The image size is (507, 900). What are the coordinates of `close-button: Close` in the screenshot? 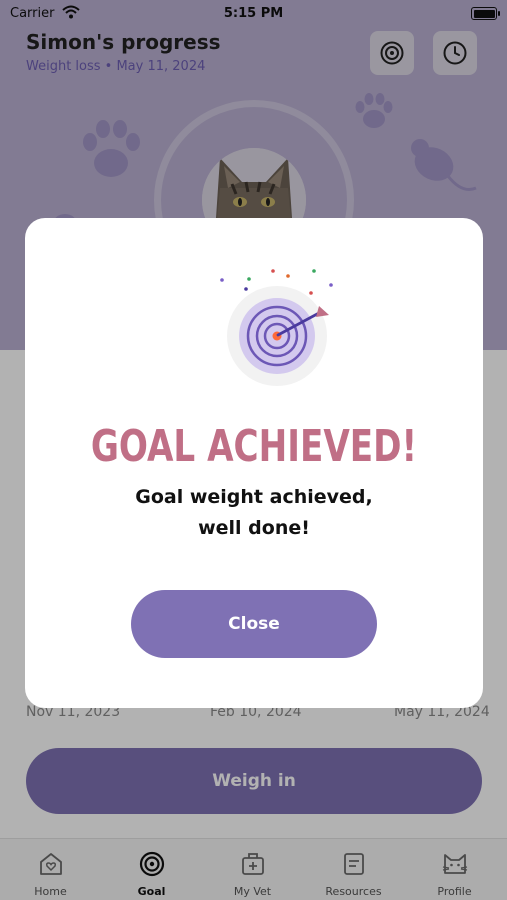 It's located at (254, 624).